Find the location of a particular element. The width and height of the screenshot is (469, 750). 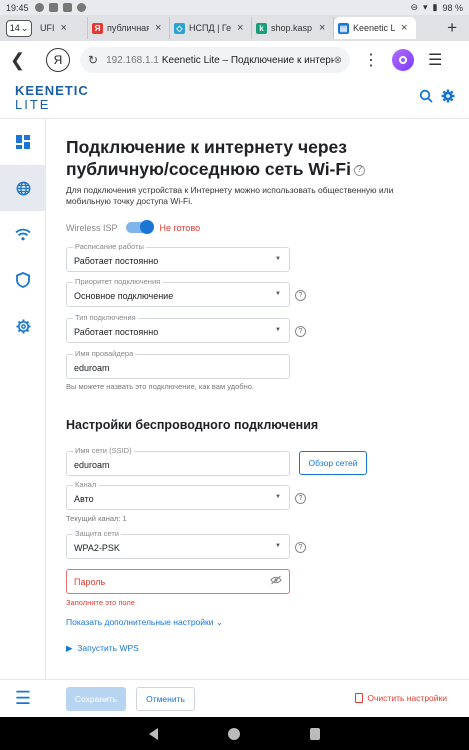

dashboard-icon is located at coordinates (23, 142).